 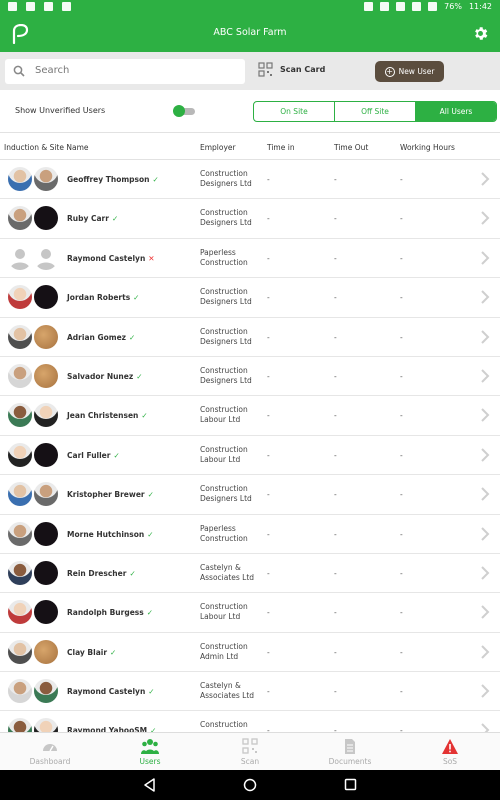 I want to click on gear-icon, so click(x=480, y=33).